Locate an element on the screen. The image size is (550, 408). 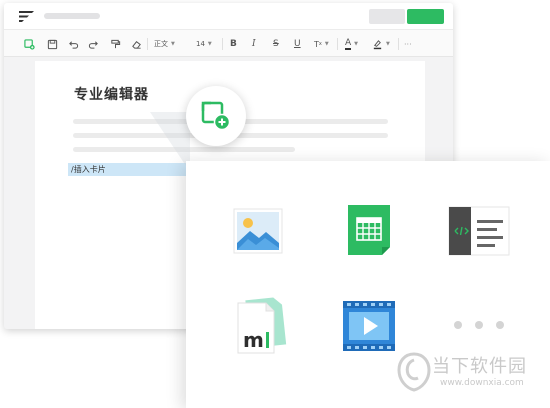
editor-toolbar: 正文 ▼ 14 ▼ B I S U Tx ▼ A ▼ ▼ ··· is located at coordinates (228, 43).